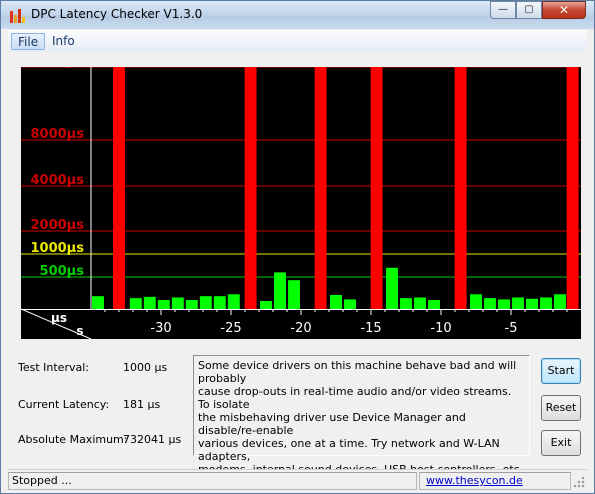  I want to click on absolute-maximum-value: 732041 µs, so click(152, 439).